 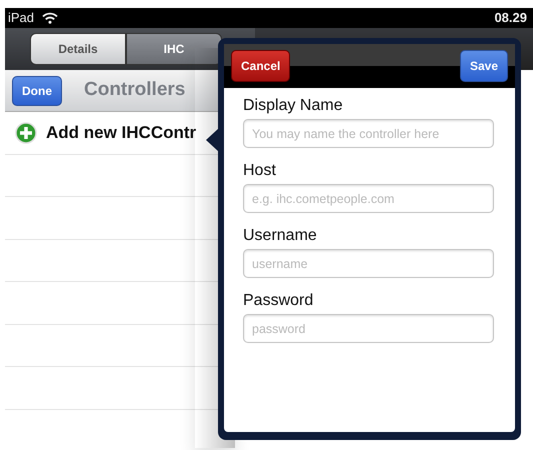 I want to click on field-label: Username, so click(x=280, y=236).